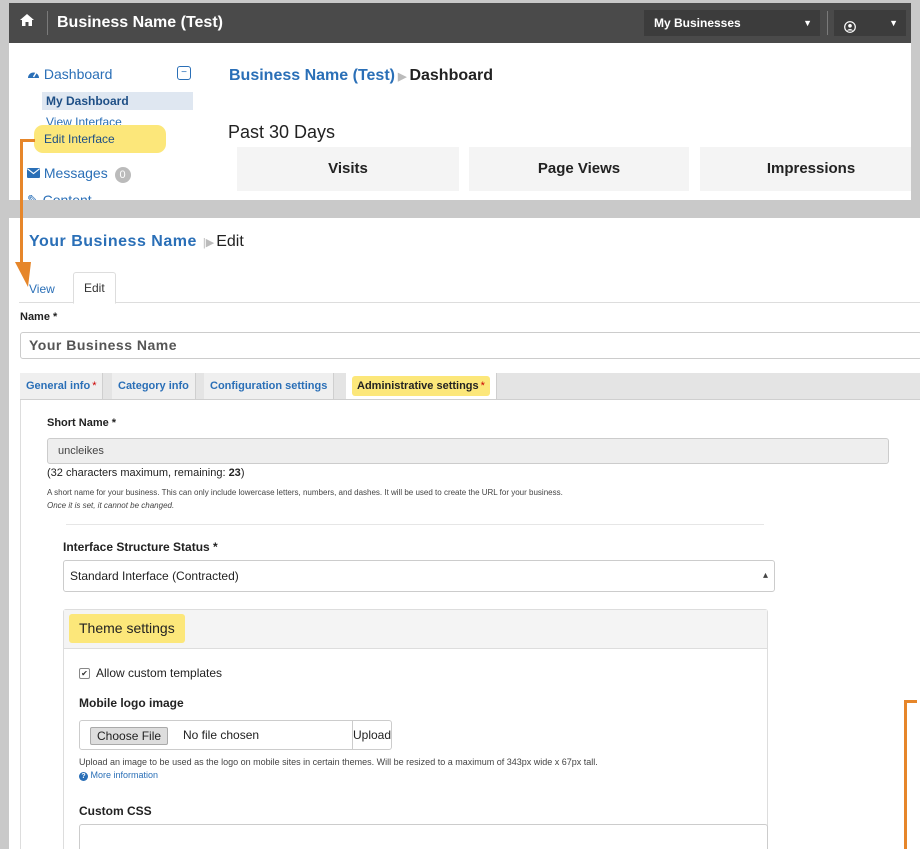 This screenshot has height=849, width=920. I want to click on tab-administrative-settings: Administrative settings *, so click(421, 386).